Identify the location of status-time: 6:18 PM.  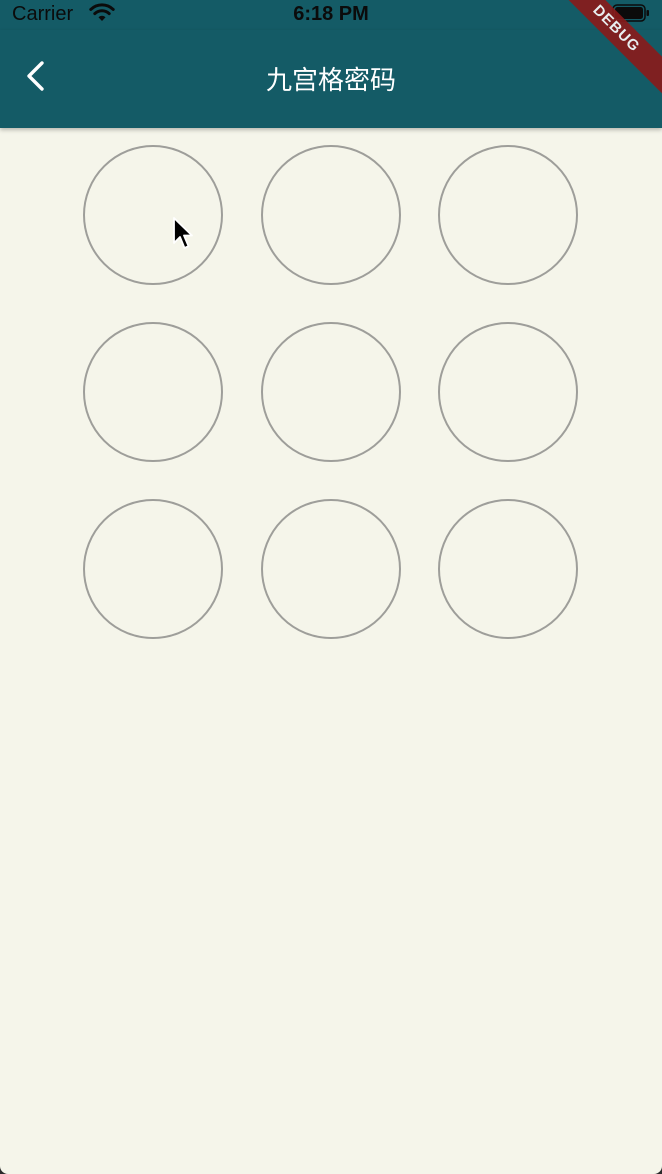
(331, 14).